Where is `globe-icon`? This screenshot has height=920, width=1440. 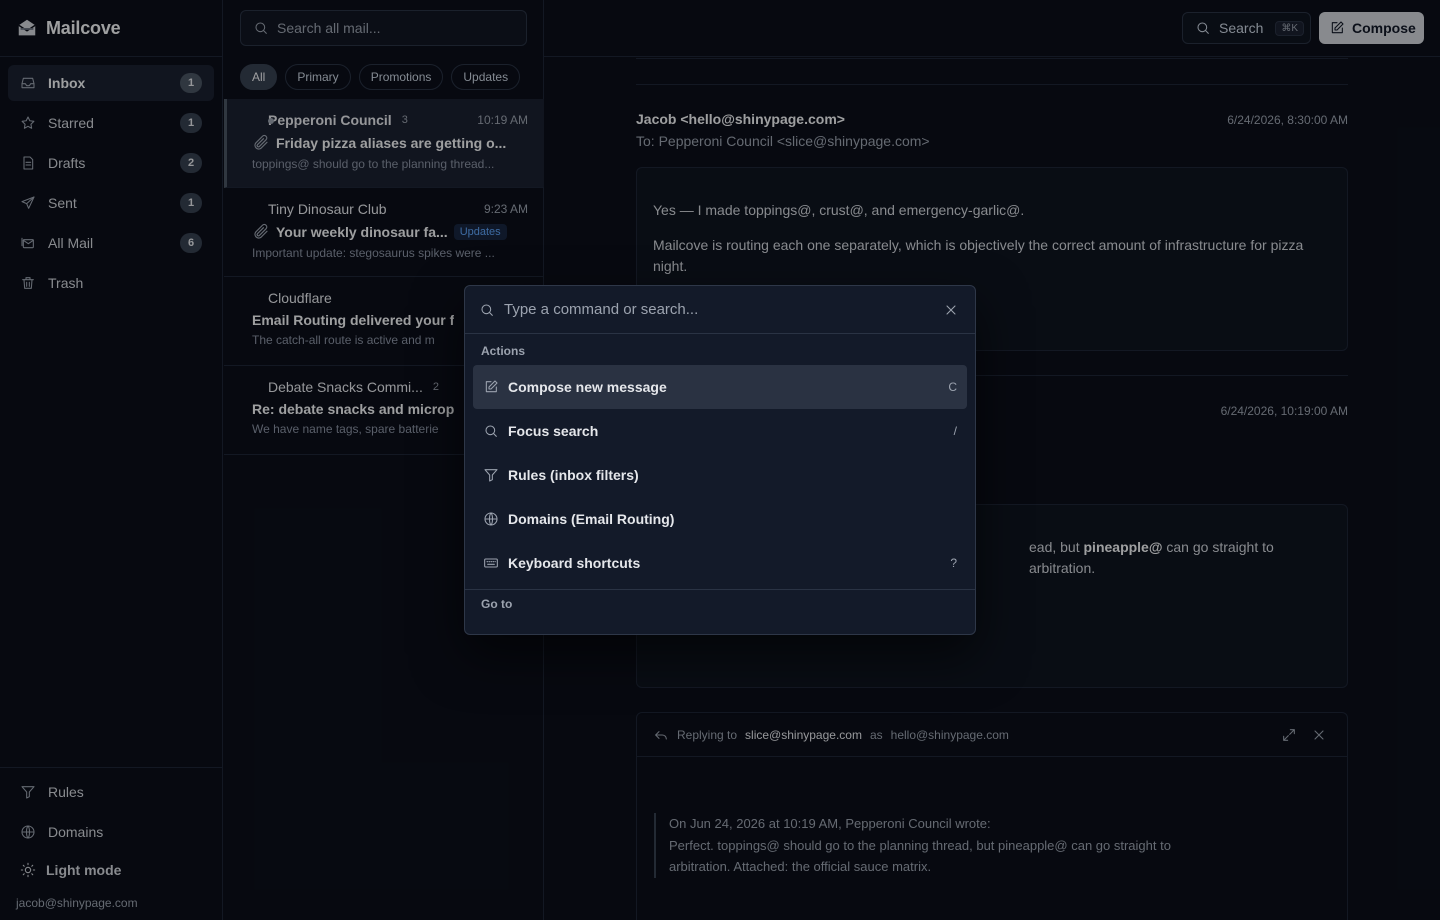
globe-icon is located at coordinates (491, 519).